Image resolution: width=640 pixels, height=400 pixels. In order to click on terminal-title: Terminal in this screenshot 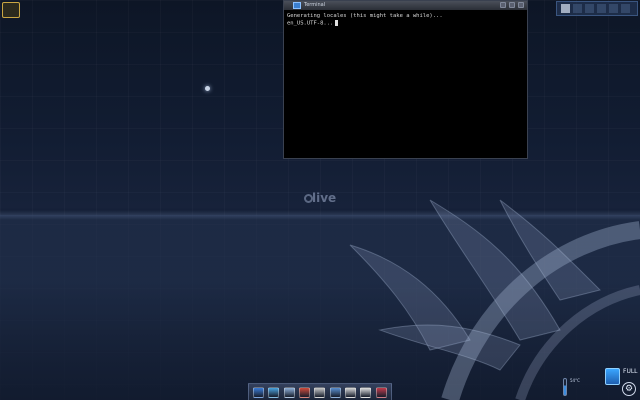, I will do `click(315, 5)`.